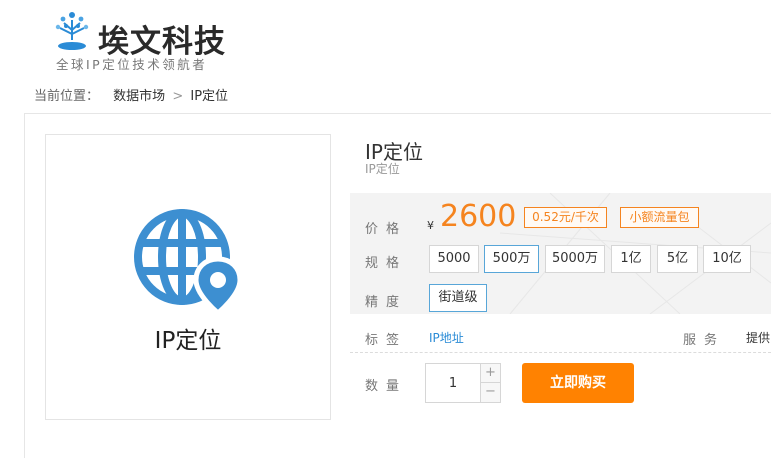  I want to click on precision-label: 精度, so click(386, 302).